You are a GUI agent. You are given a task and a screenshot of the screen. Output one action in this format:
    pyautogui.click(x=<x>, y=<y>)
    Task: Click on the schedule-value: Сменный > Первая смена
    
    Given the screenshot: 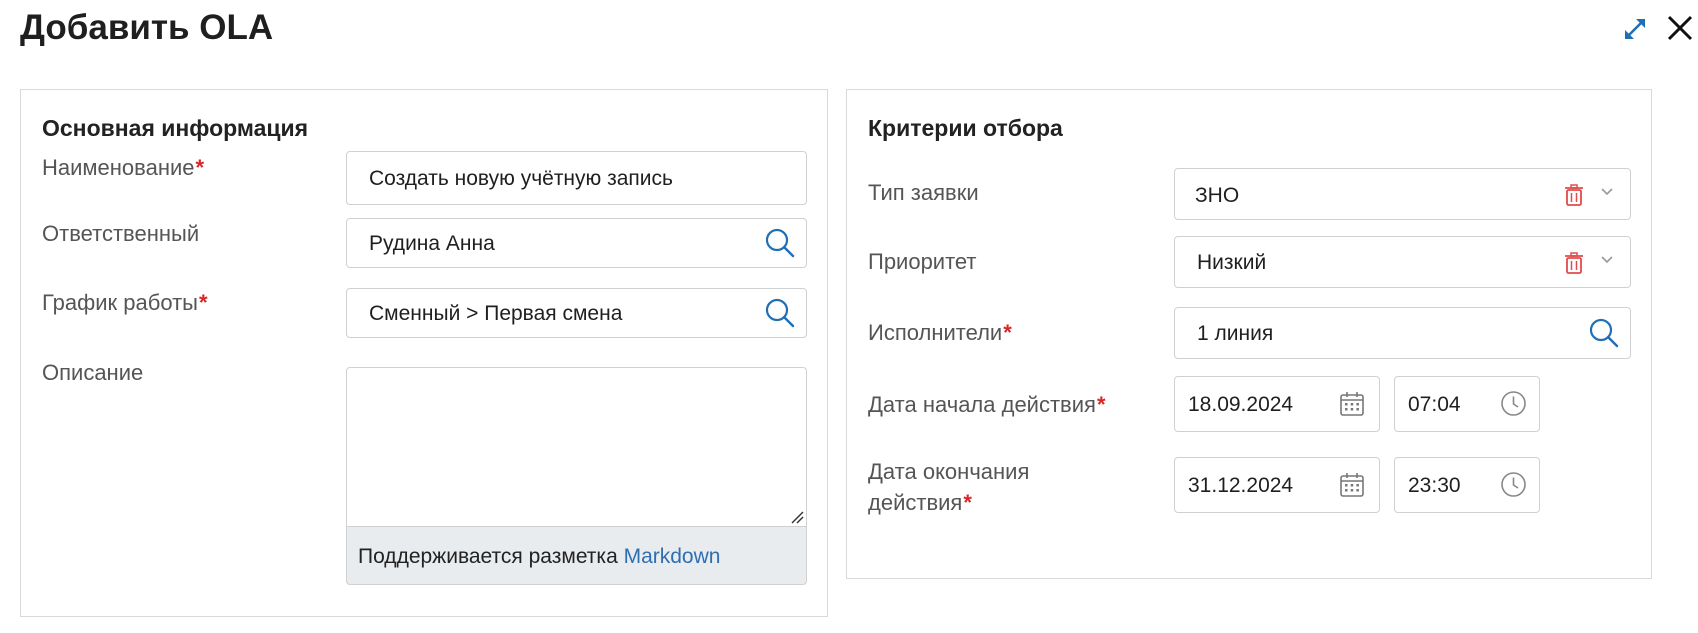 What is the action you would take?
    pyautogui.click(x=496, y=313)
    